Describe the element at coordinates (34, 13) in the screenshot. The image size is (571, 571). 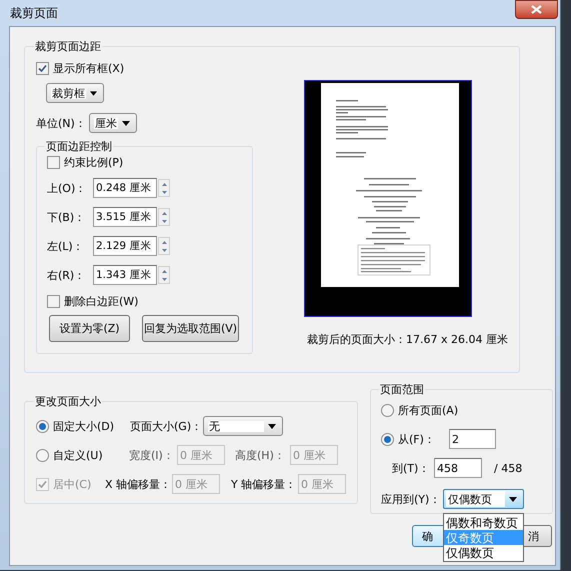
I see `window-title: 裁剪页面` at that location.